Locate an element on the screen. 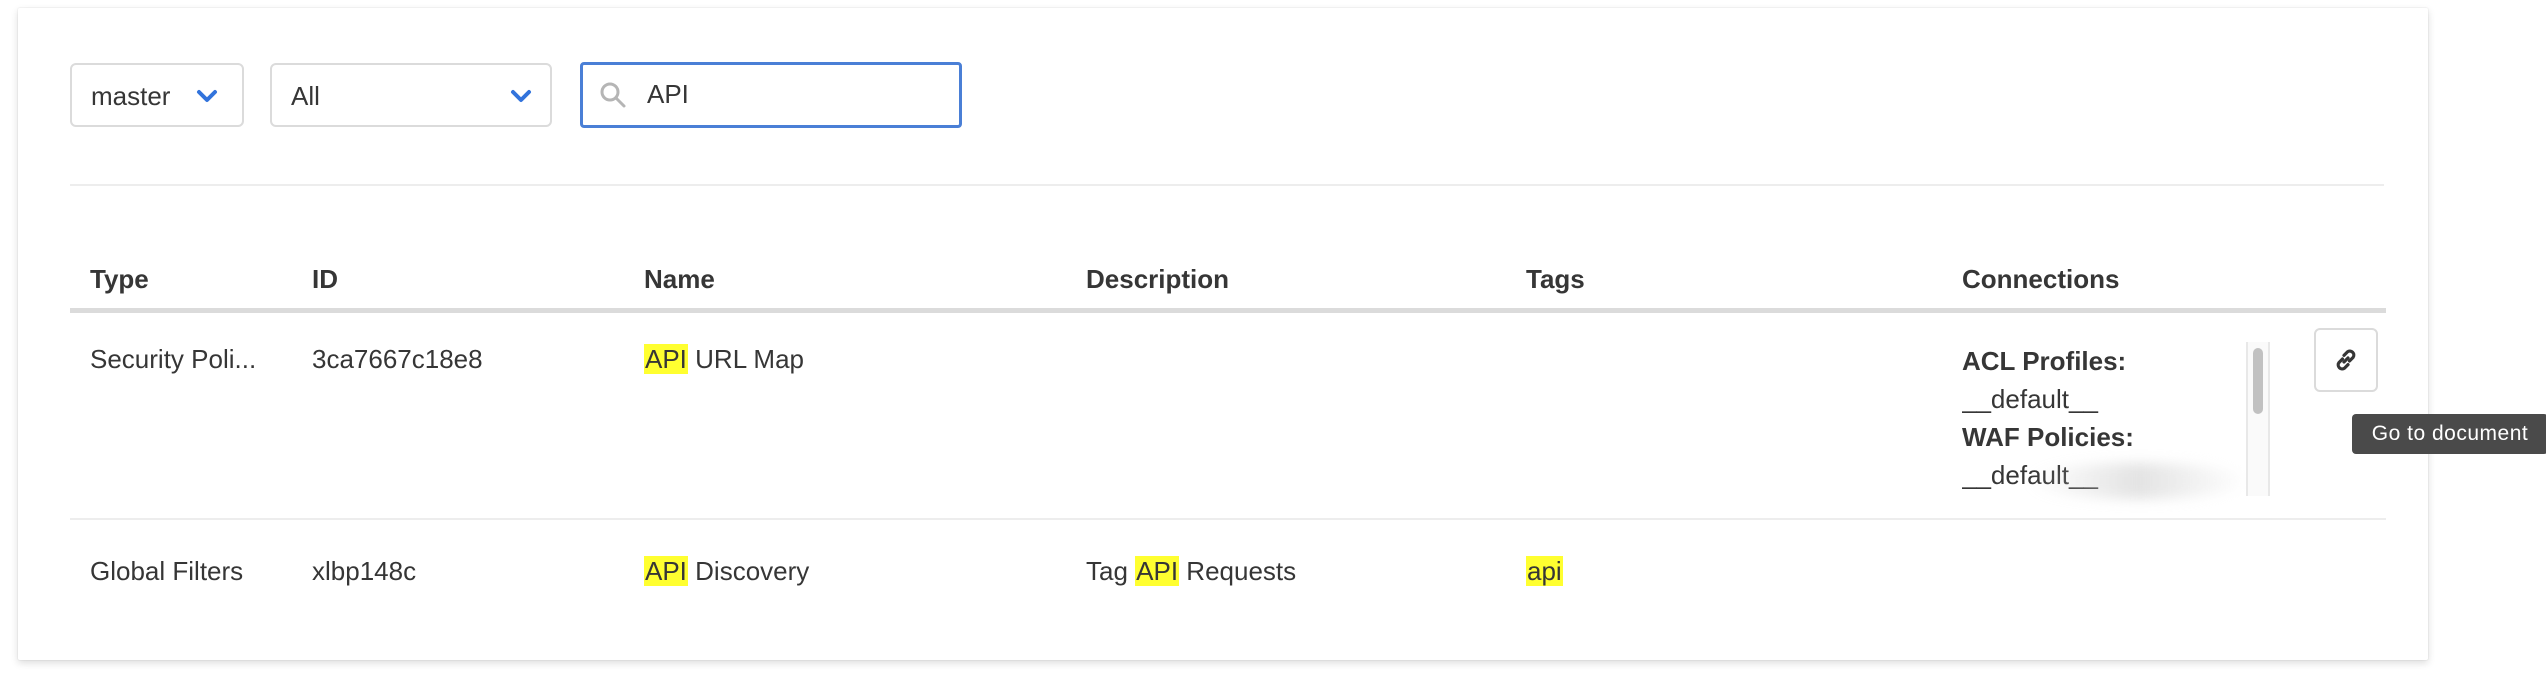 The image size is (2546, 686). search-icon is located at coordinates (613, 95).